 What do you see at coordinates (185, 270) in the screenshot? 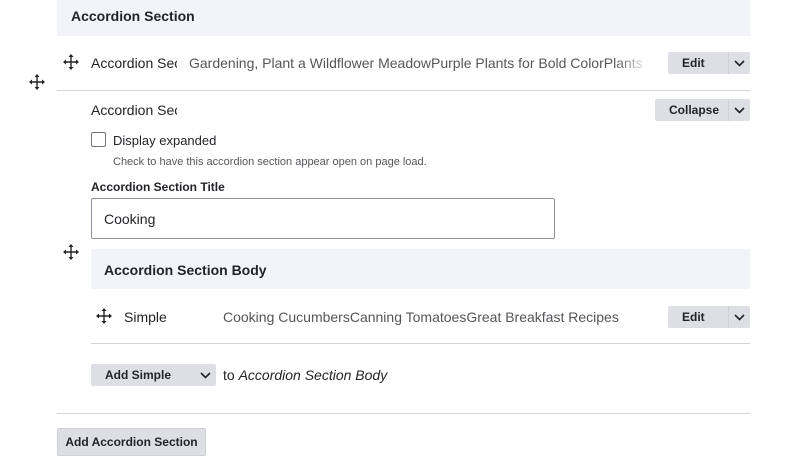
I see `body-title: Accordion Section Body` at bounding box center [185, 270].